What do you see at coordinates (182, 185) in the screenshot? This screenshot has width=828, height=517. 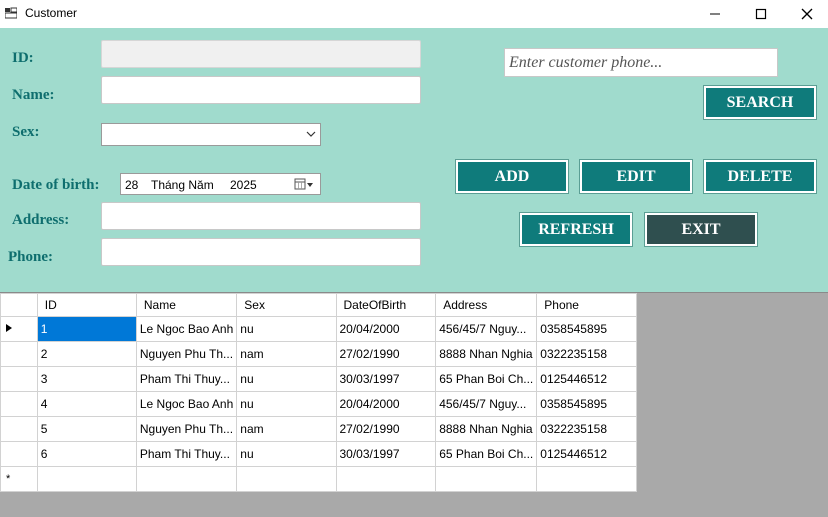 I see `dob-month: Tháng Năm` at bounding box center [182, 185].